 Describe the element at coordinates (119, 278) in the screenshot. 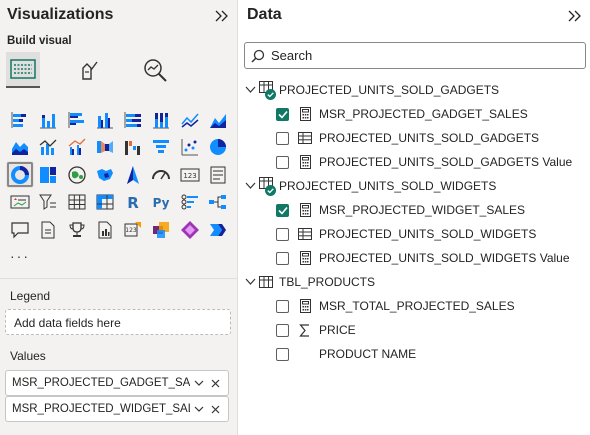

I see `wells-divider` at that location.